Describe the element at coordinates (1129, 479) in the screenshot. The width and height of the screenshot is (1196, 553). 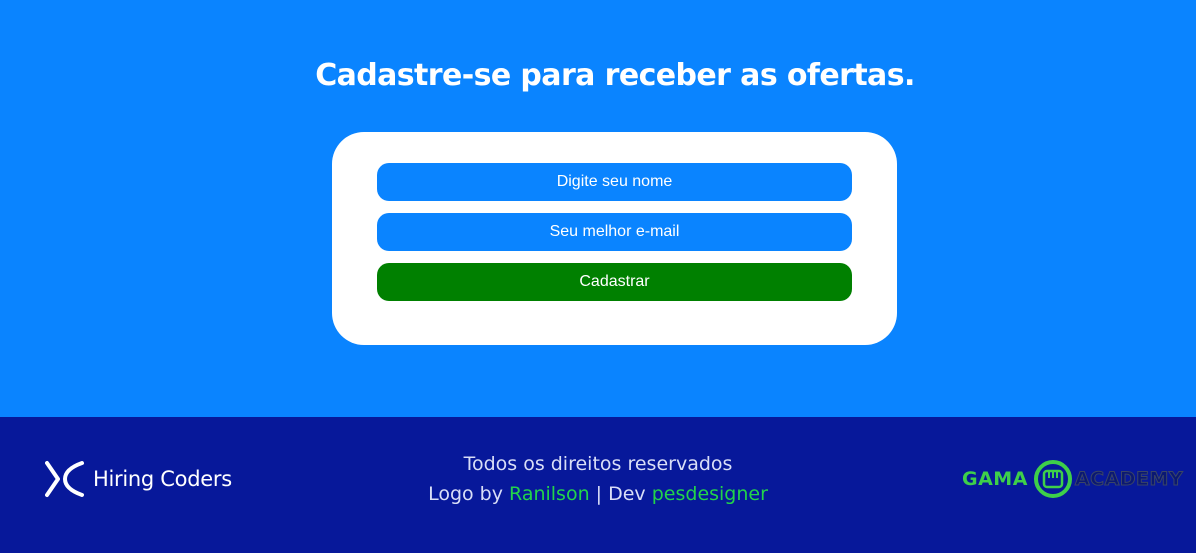
I see `academy-word: ACADEMY` at that location.